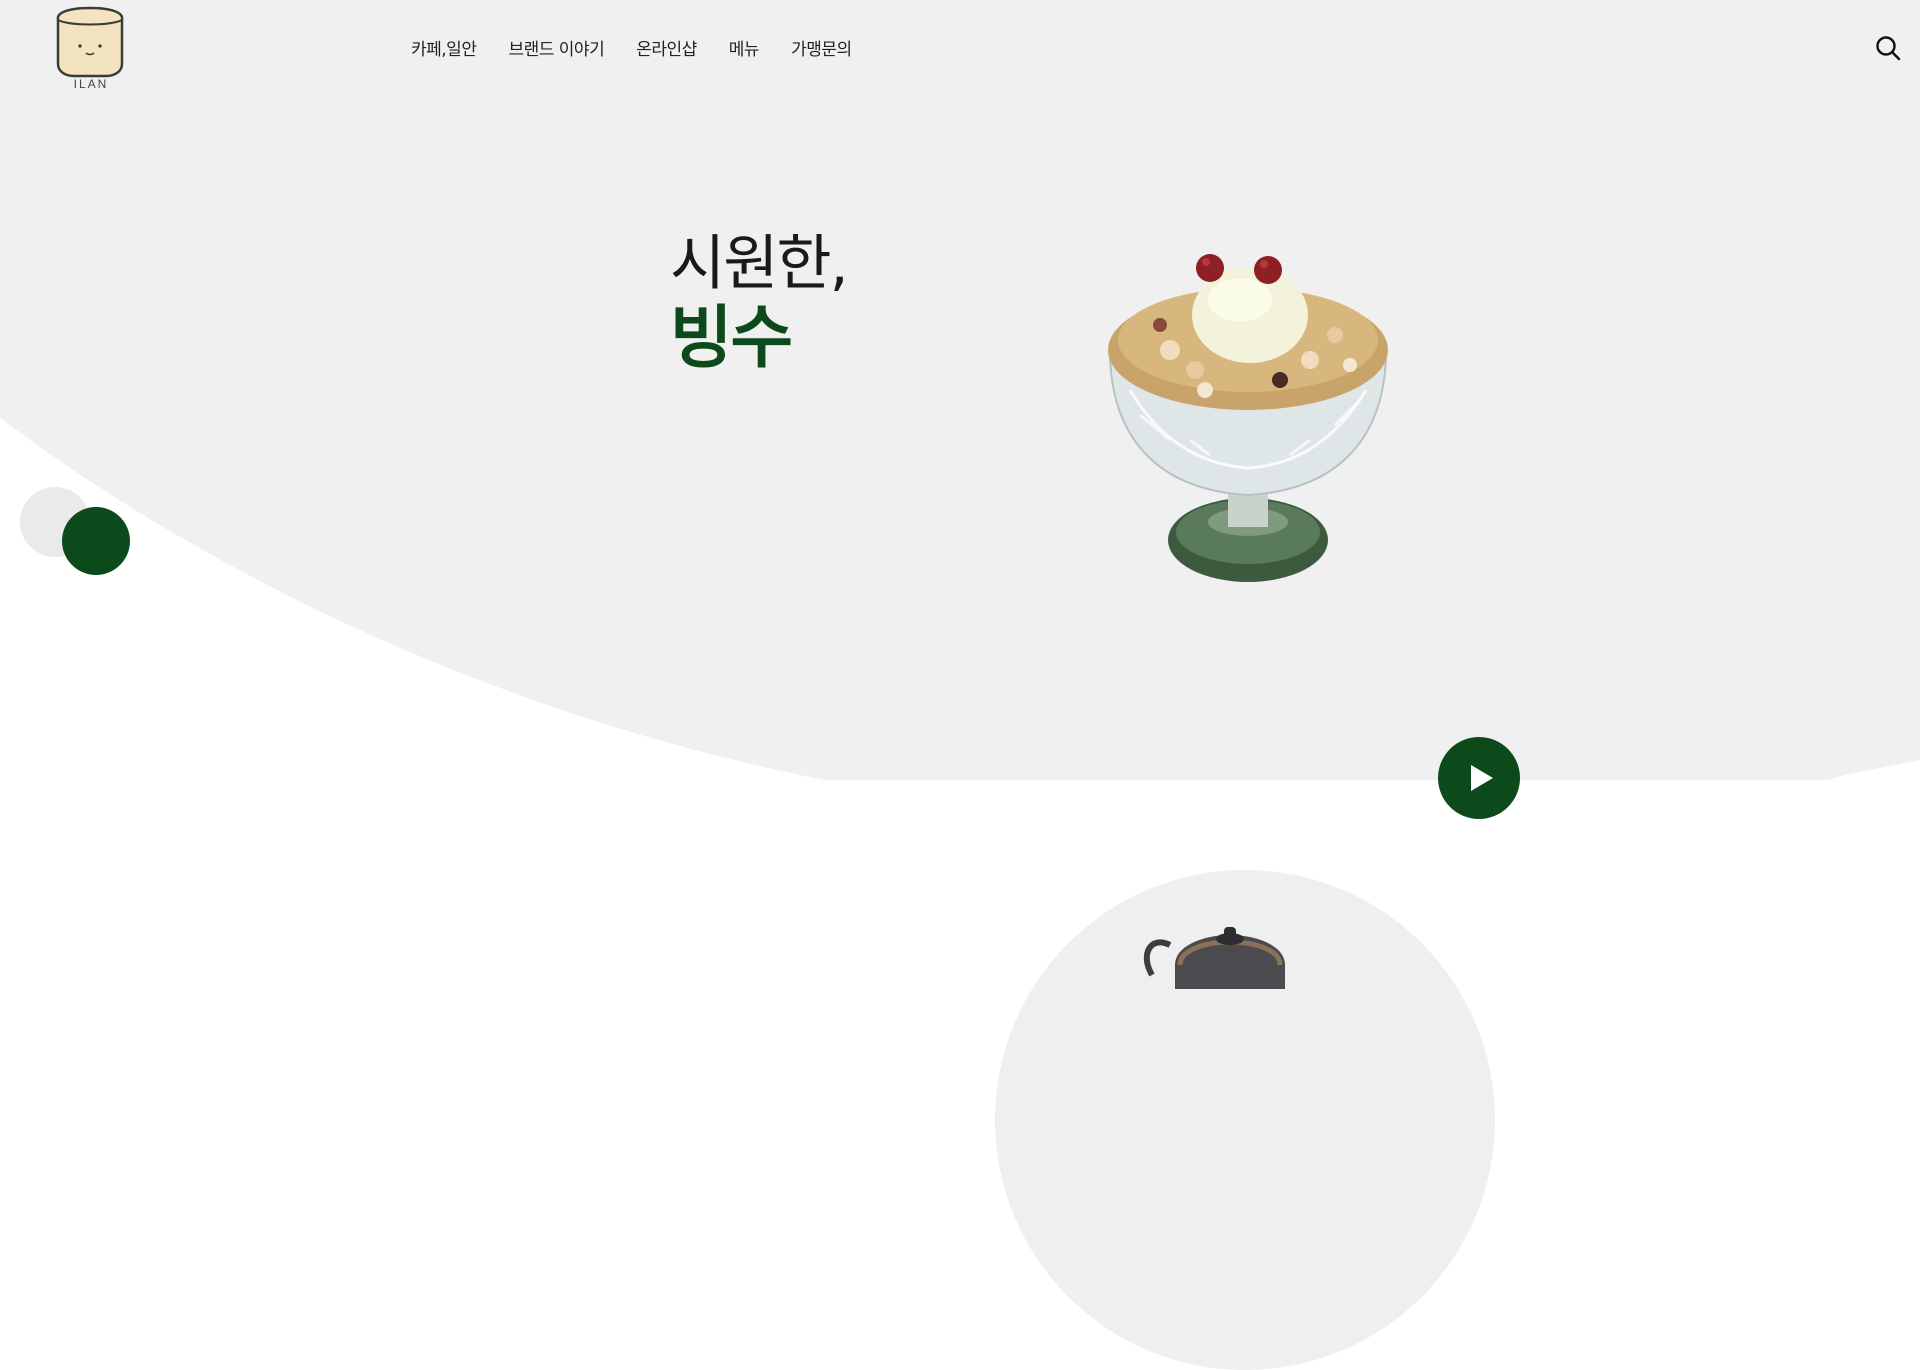 The height and width of the screenshot is (1370, 1920). What do you see at coordinates (444, 47) in the screenshot?
I see `nav-item-cafe-ilan: 카페,일안` at bounding box center [444, 47].